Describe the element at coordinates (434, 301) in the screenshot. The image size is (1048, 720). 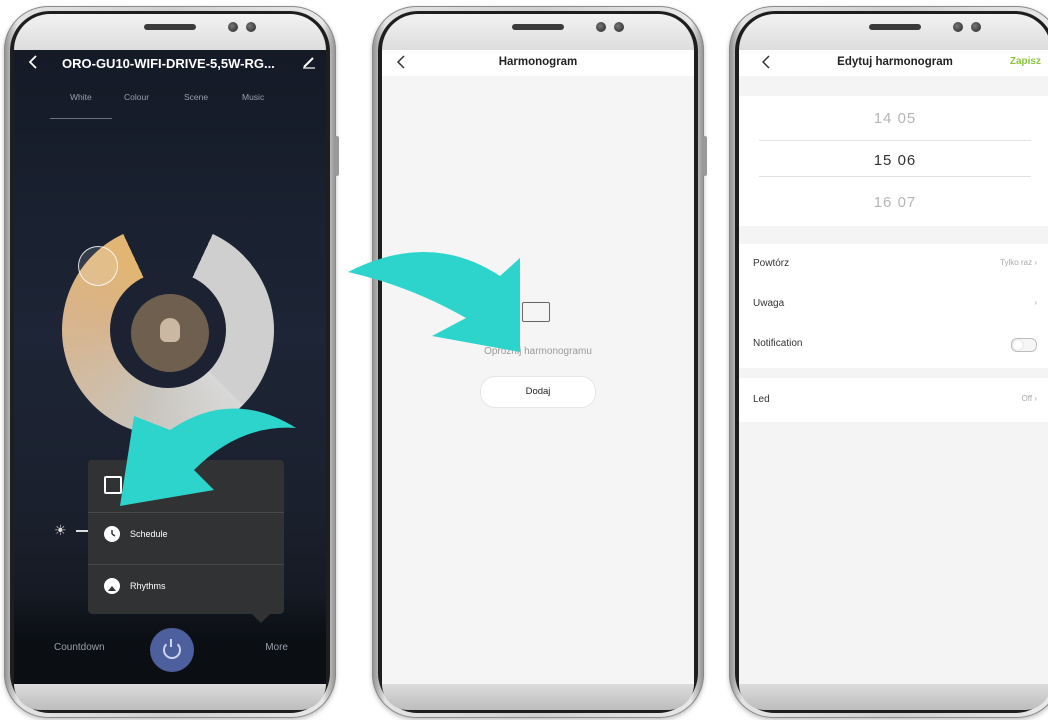
I see `arrow-to-schedule` at that location.